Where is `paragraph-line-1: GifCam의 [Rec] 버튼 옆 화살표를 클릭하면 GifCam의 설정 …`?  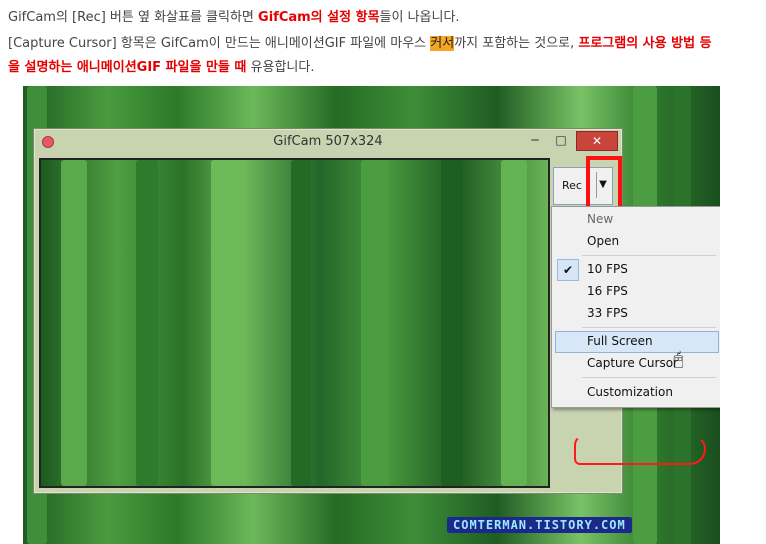 paragraph-line-1: GifCam의 [Rec] 버튼 옆 화살표를 클릭하면 GifCam의 설정 … is located at coordinates (234, 17).